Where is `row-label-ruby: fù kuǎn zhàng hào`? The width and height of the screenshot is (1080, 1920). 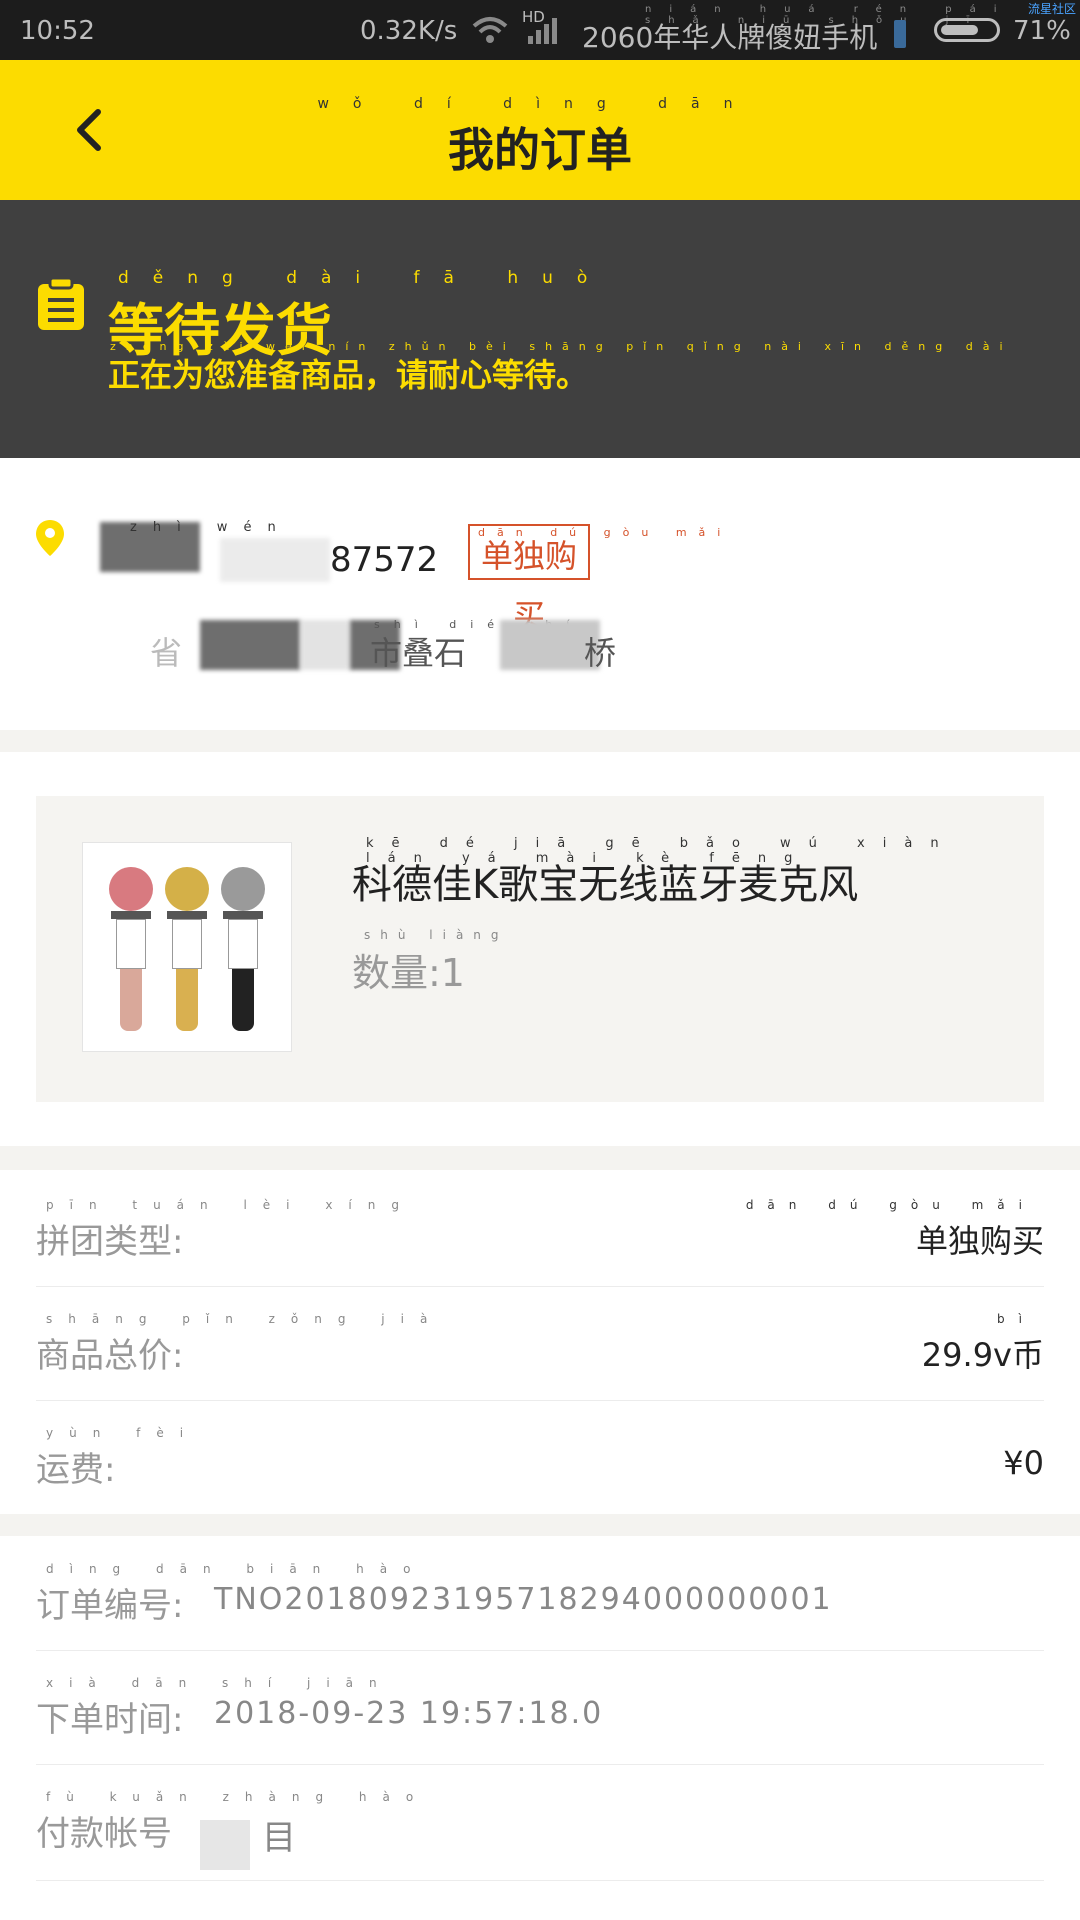 row-label-ruby: fù kuǎn zhàng hào is located at coordinates (238, 1797).